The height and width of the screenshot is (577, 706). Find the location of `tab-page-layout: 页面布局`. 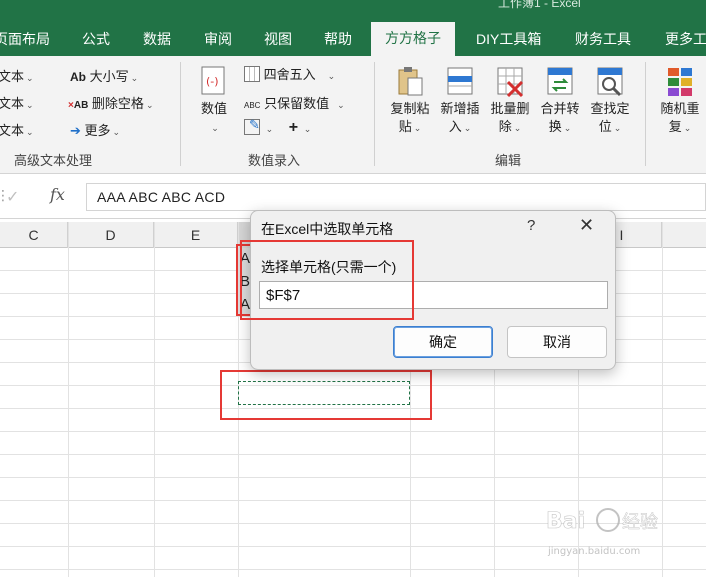

tab-page-layout: 页面布局 is located at coordinates (25, 42).